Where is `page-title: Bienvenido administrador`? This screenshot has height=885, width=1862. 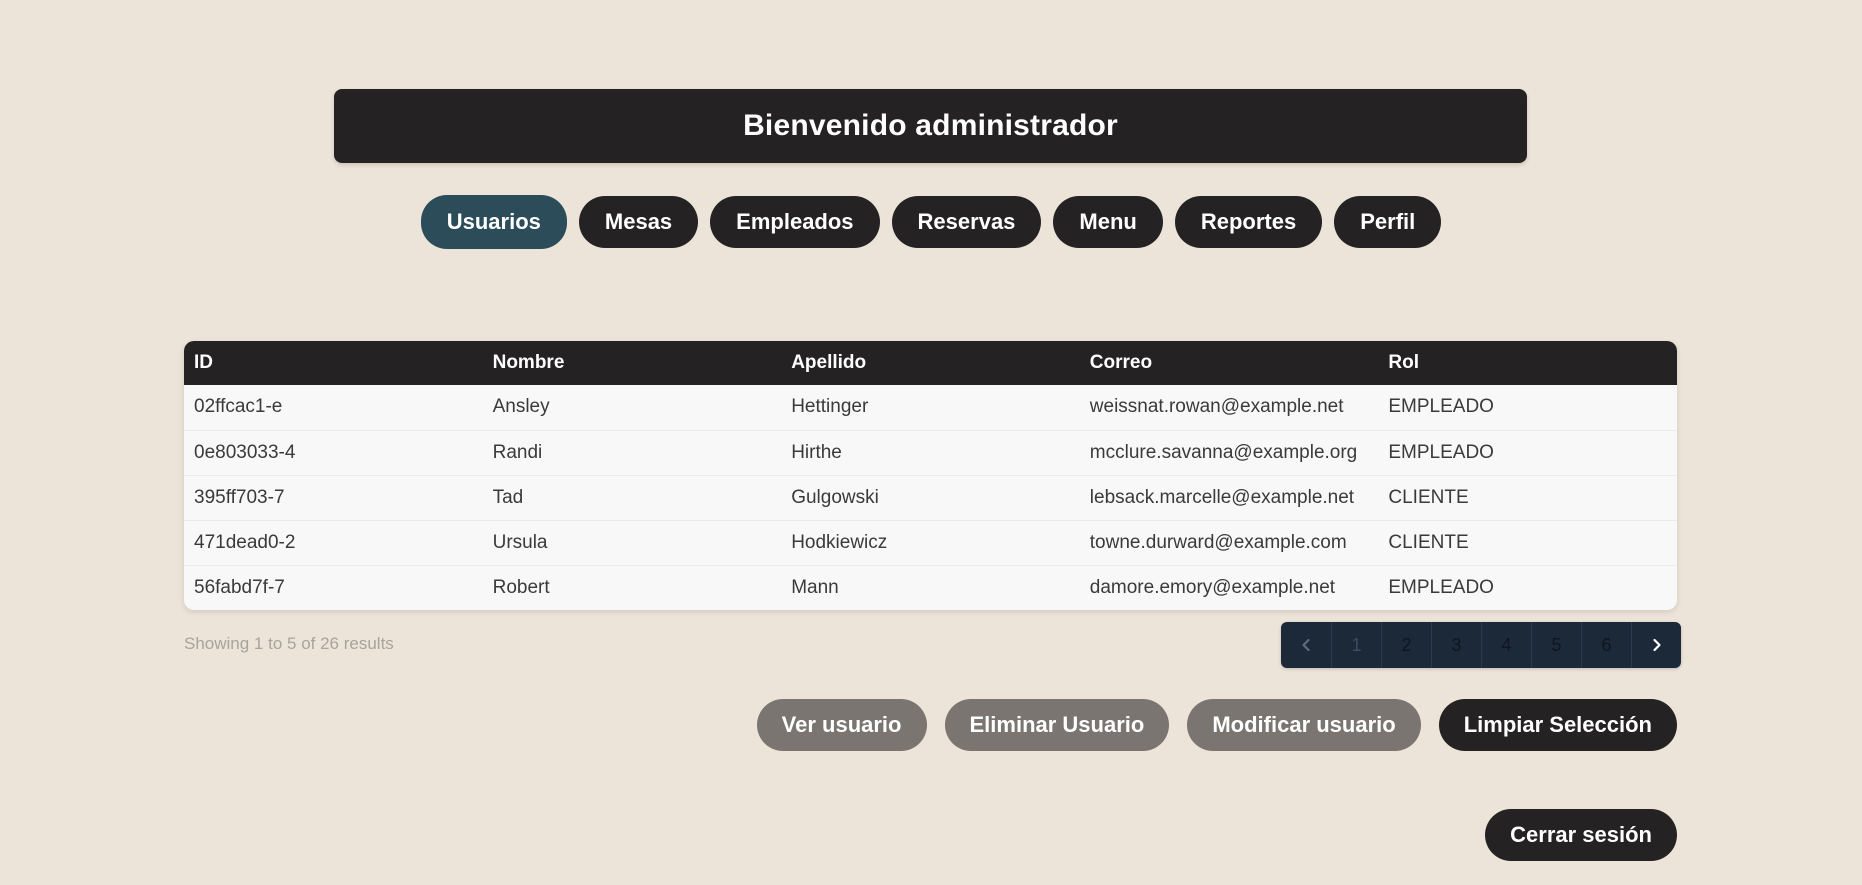
page-title: Bienvenido administrador is located at coordinates (930, 125).